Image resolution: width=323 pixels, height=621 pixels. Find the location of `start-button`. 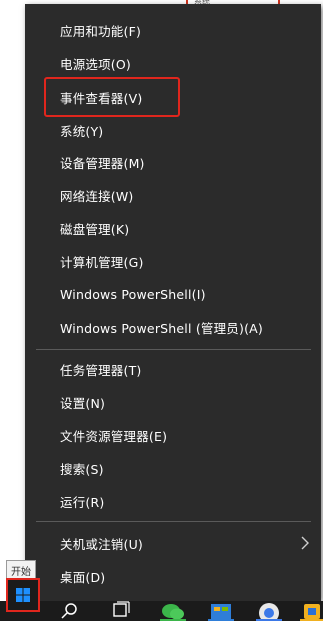

start-button is located at coordinates (23, 595).